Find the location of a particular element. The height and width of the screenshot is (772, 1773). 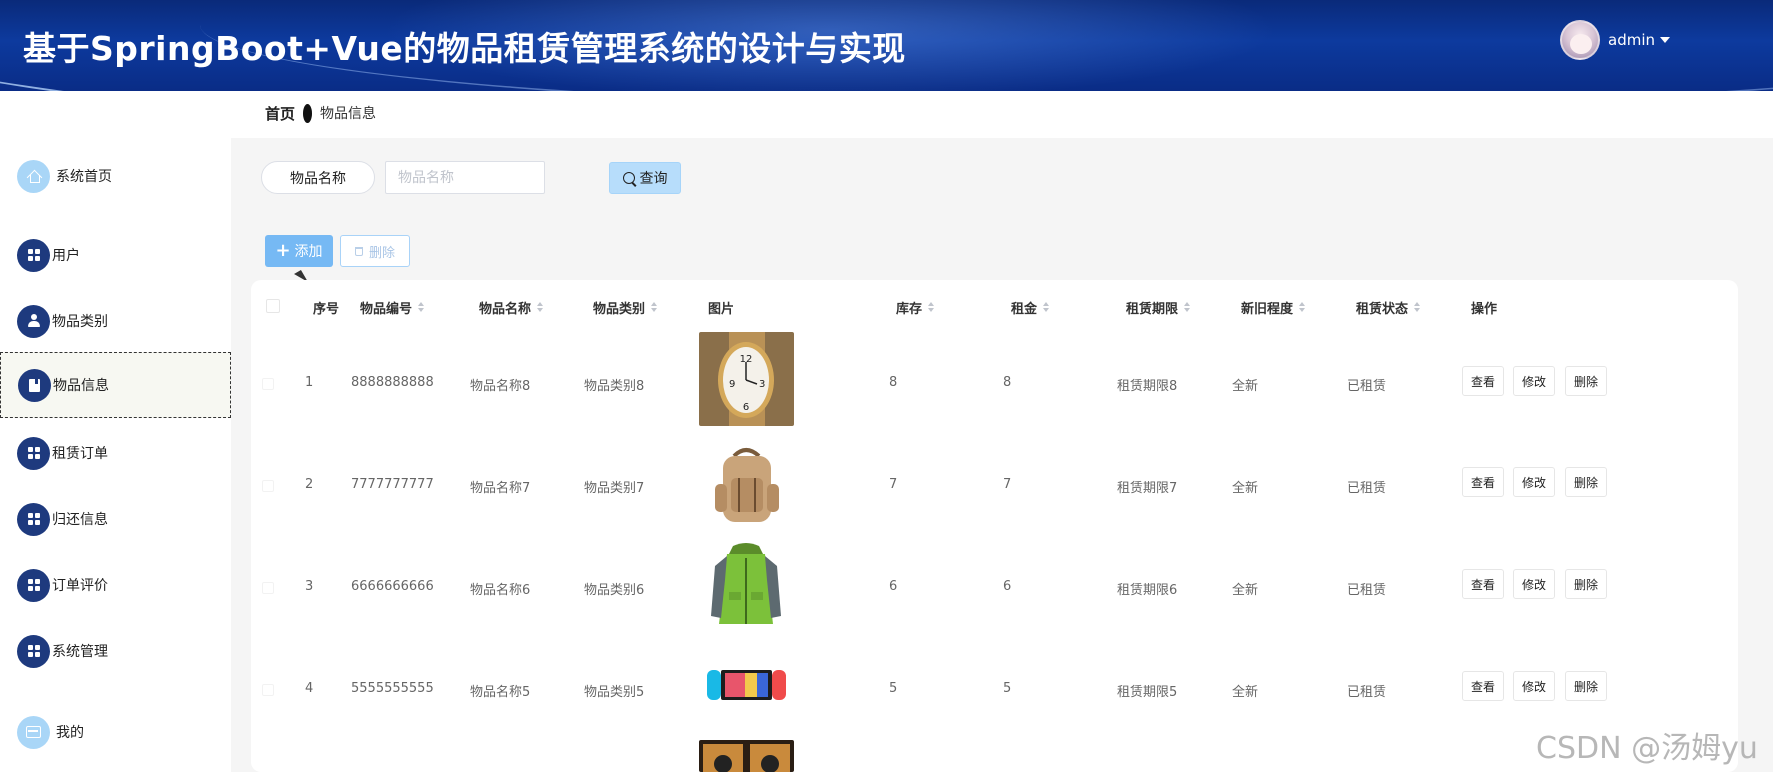

svg-text: 9 is located at coordinates (732, 384).